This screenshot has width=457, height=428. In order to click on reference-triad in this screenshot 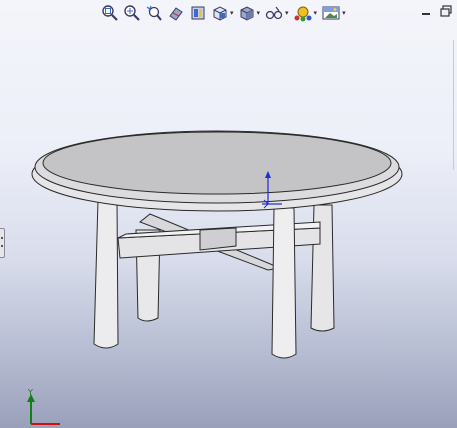, I will do `click(43, 409)`.